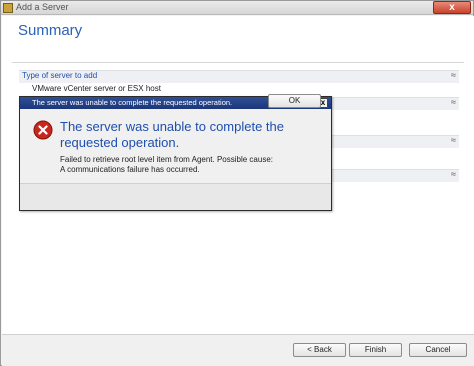 This screenshot has width=474, height=366. I want to click on title-divider, so click(238, 62).